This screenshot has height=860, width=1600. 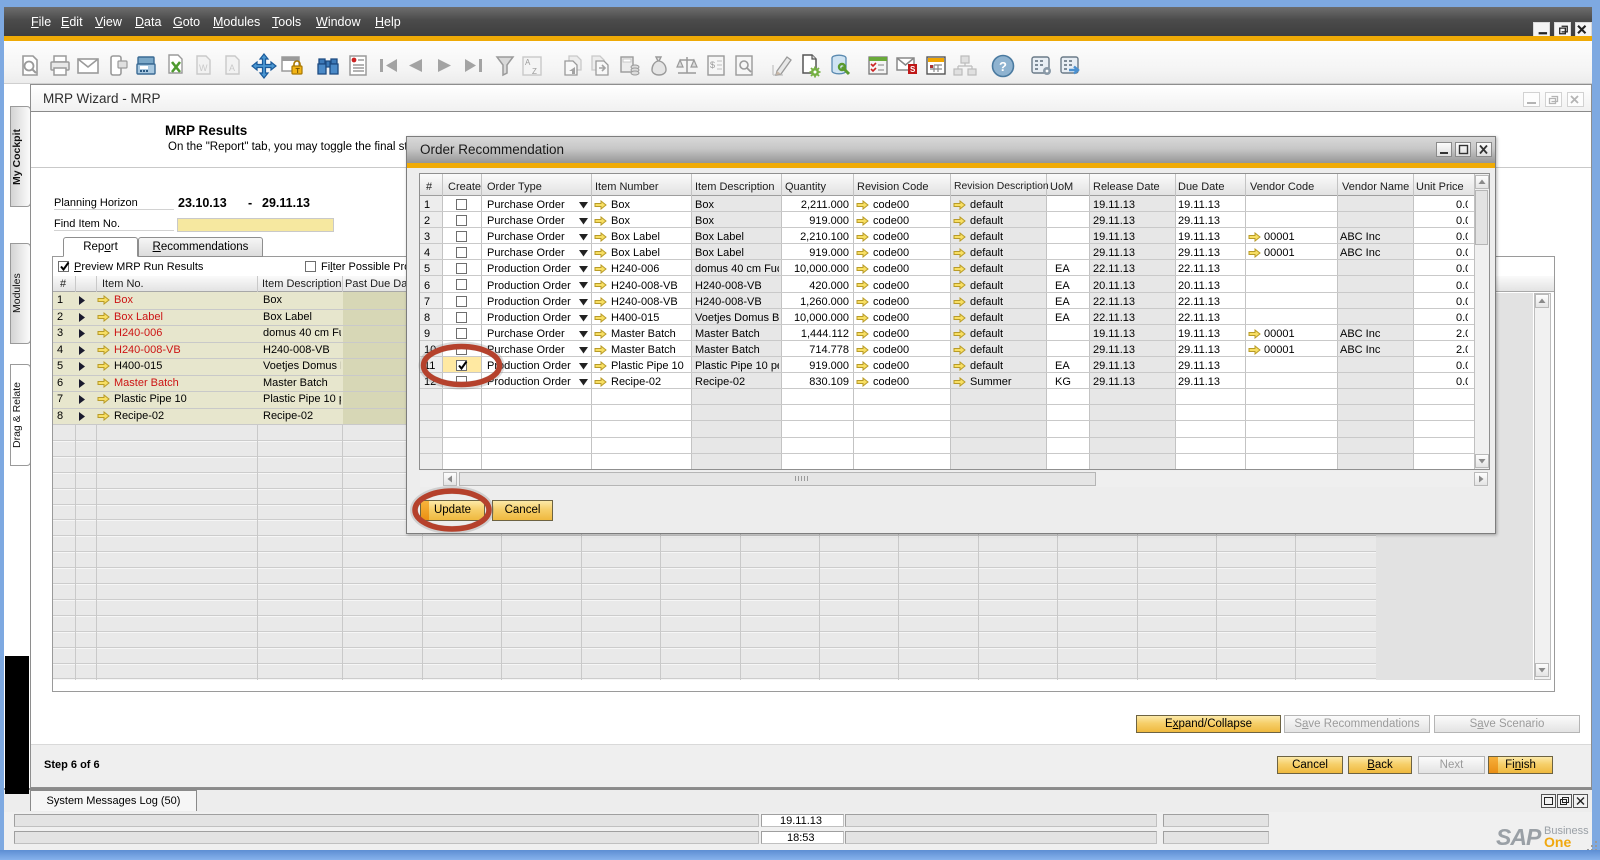 I want to click on svg-text: W, so click(x=203, y=68).